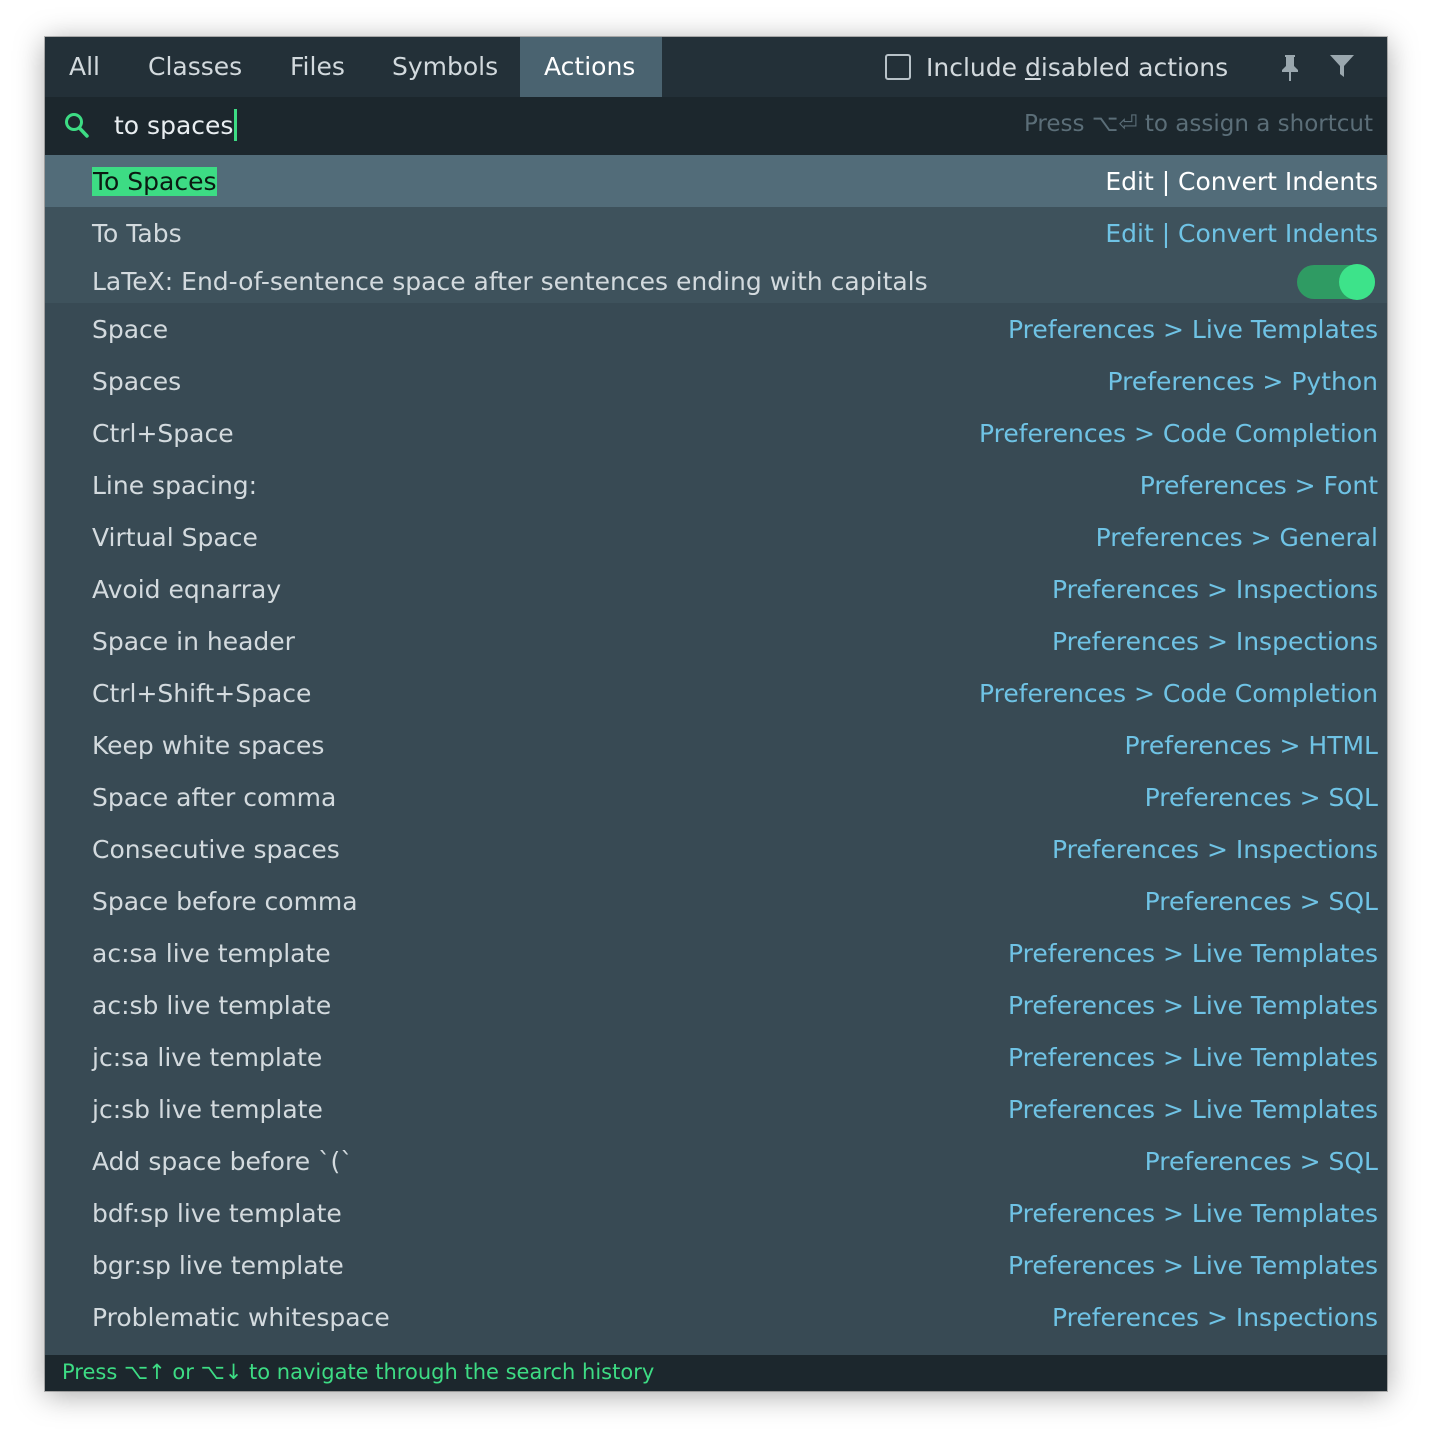 This screenshot has height=1444, width=1432. I want to click on result-row: Virtual Space Preferences > General, so click(716, 537).